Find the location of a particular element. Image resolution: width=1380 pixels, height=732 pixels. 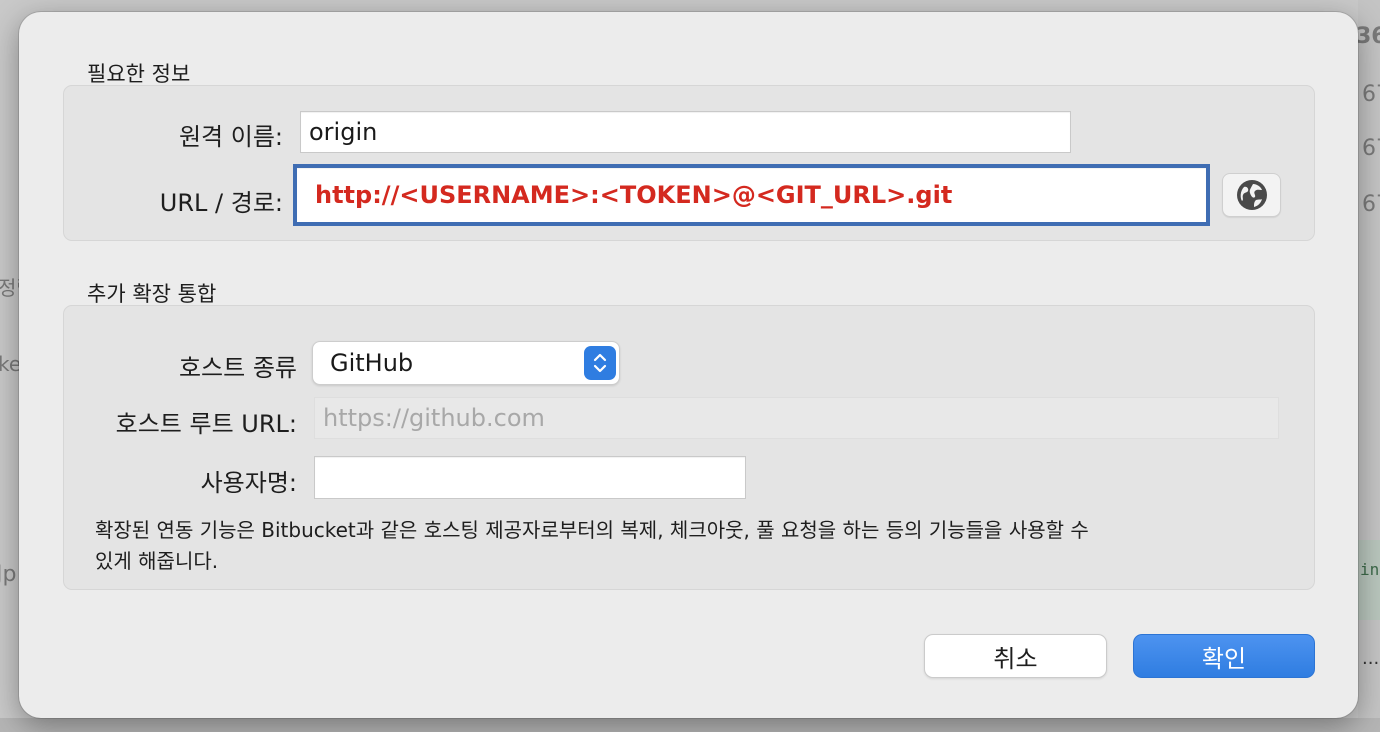

username-field is located at coordinates (530, 477).